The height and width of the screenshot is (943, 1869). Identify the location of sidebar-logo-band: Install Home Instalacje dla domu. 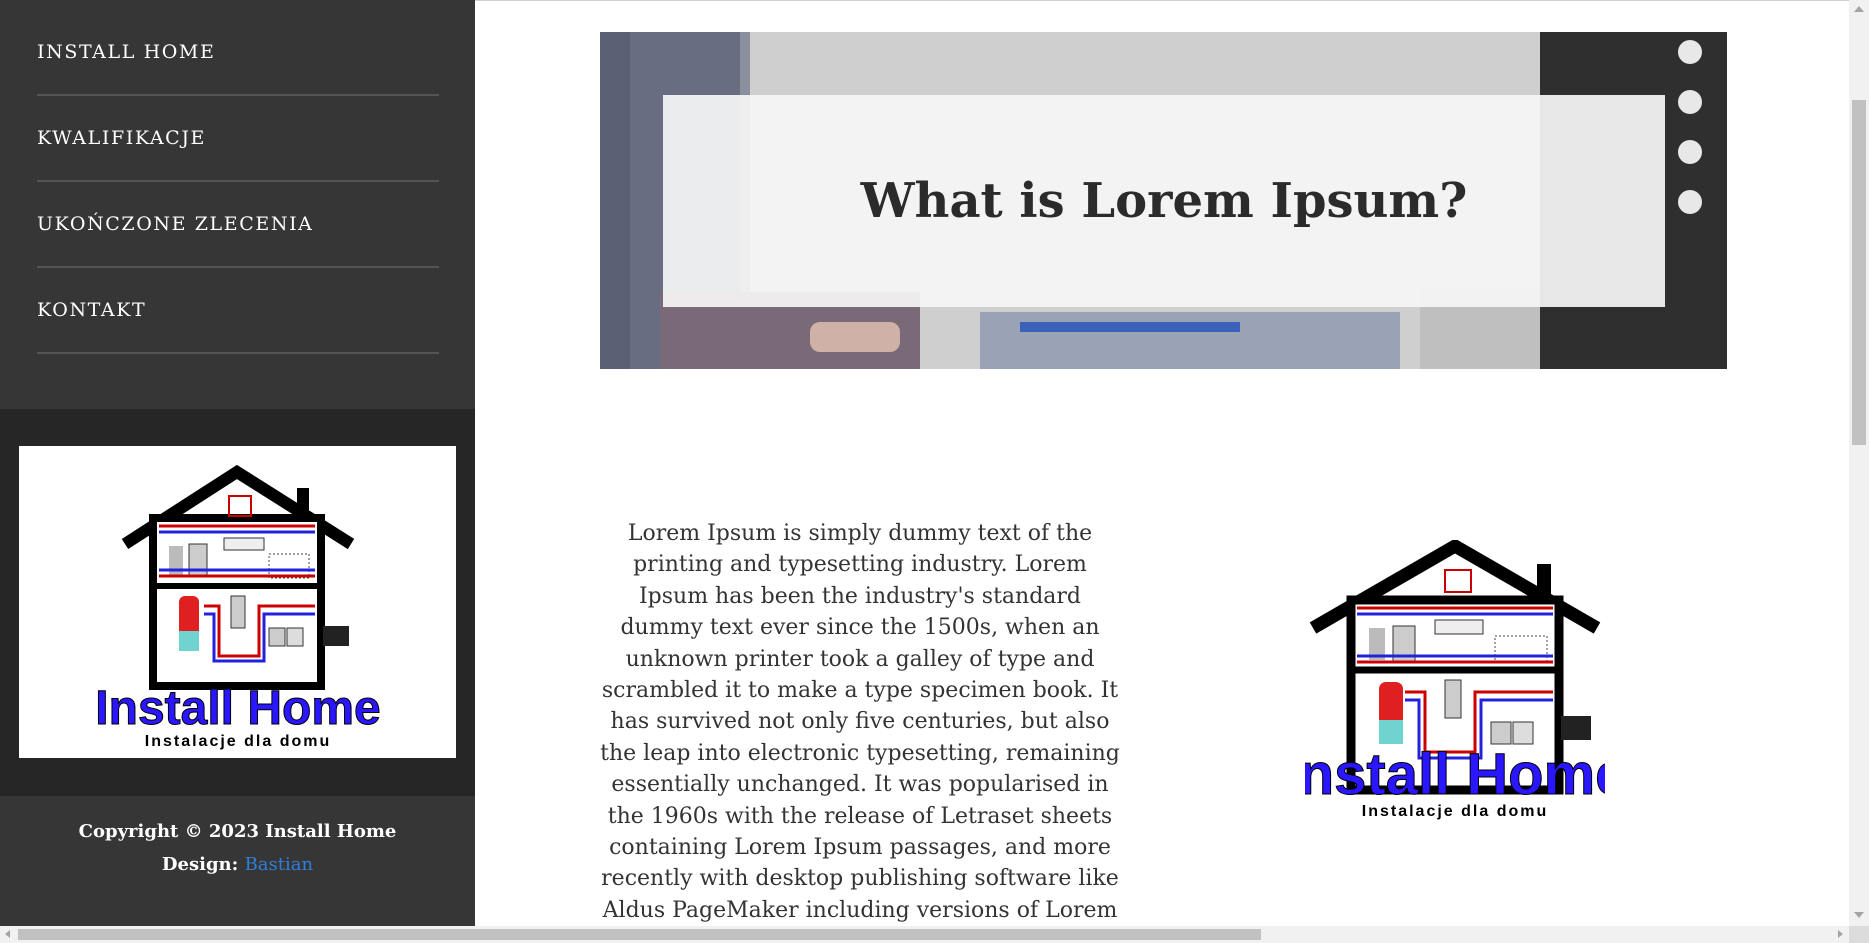
(237, 602).